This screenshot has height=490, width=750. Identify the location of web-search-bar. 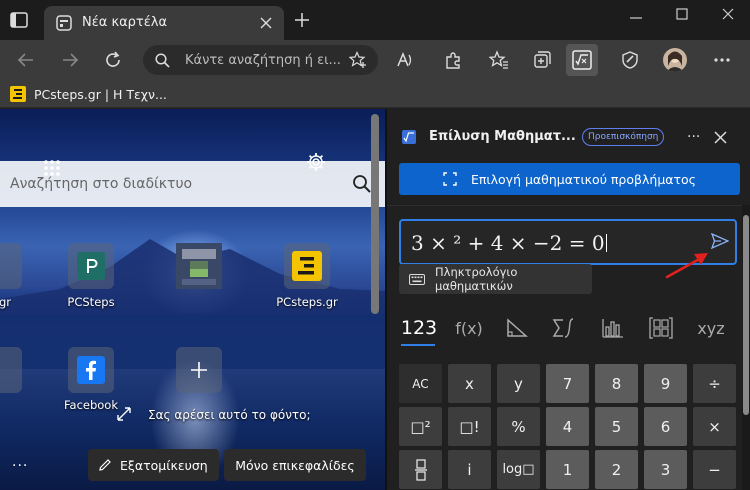
(192, 184).